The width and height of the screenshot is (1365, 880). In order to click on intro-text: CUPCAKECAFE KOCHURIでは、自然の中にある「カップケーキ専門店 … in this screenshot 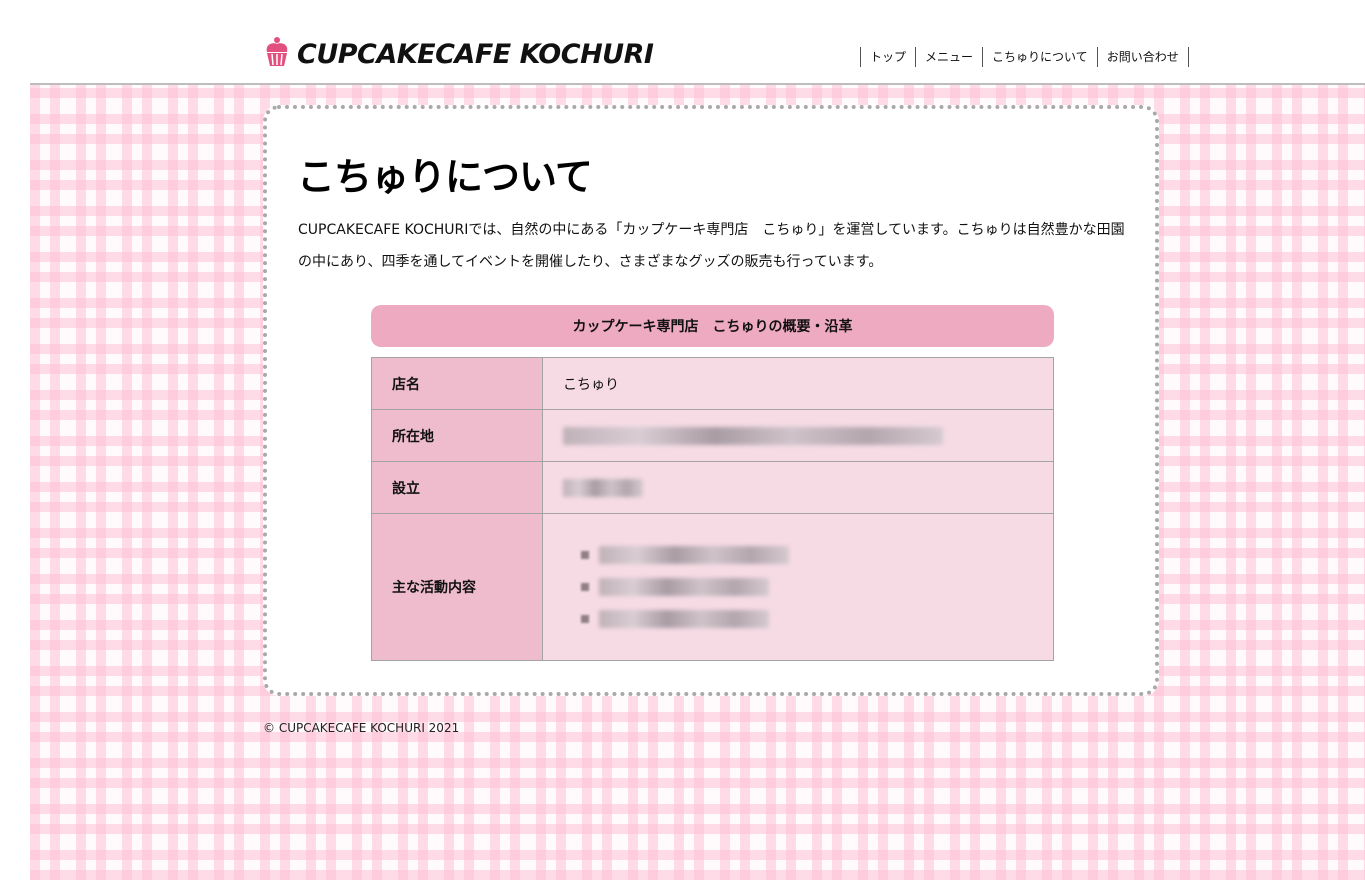, I will do `click(711, 246)`.